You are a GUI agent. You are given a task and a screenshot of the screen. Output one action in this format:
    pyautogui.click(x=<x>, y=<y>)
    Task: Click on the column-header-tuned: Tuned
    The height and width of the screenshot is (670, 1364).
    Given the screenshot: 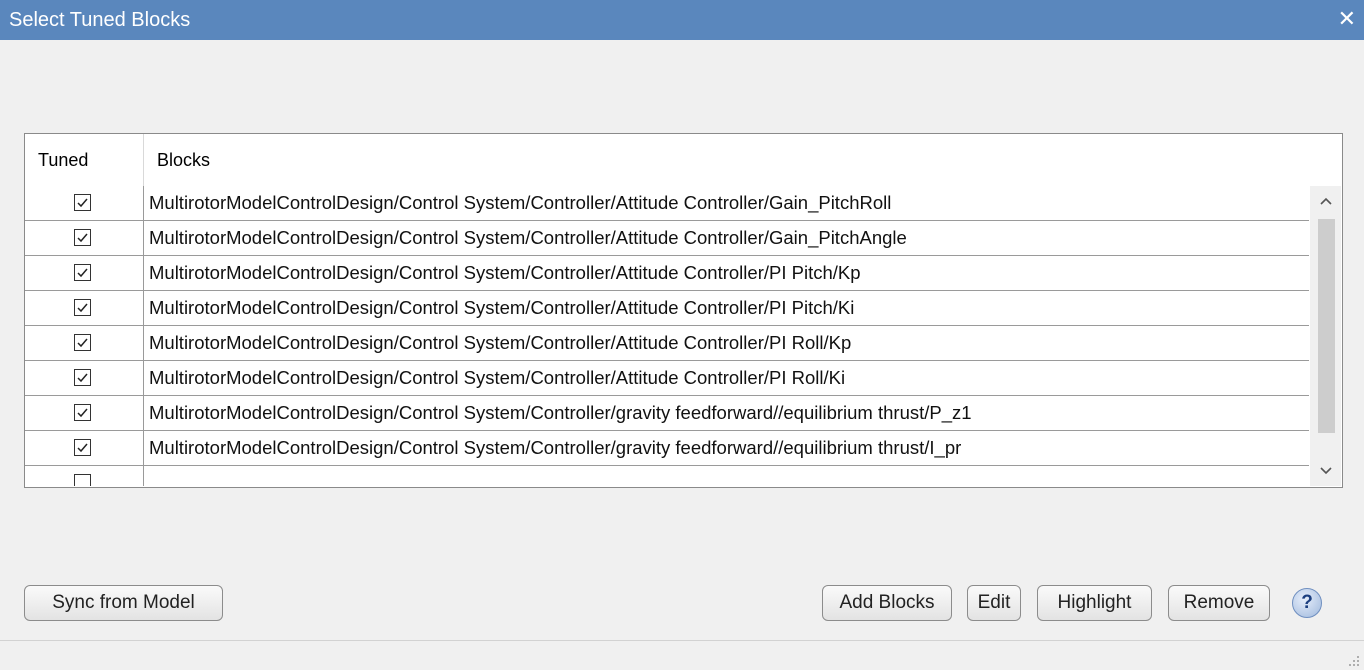 What is the action you would take?
    pyautogui.click(x=84, y=160)
    